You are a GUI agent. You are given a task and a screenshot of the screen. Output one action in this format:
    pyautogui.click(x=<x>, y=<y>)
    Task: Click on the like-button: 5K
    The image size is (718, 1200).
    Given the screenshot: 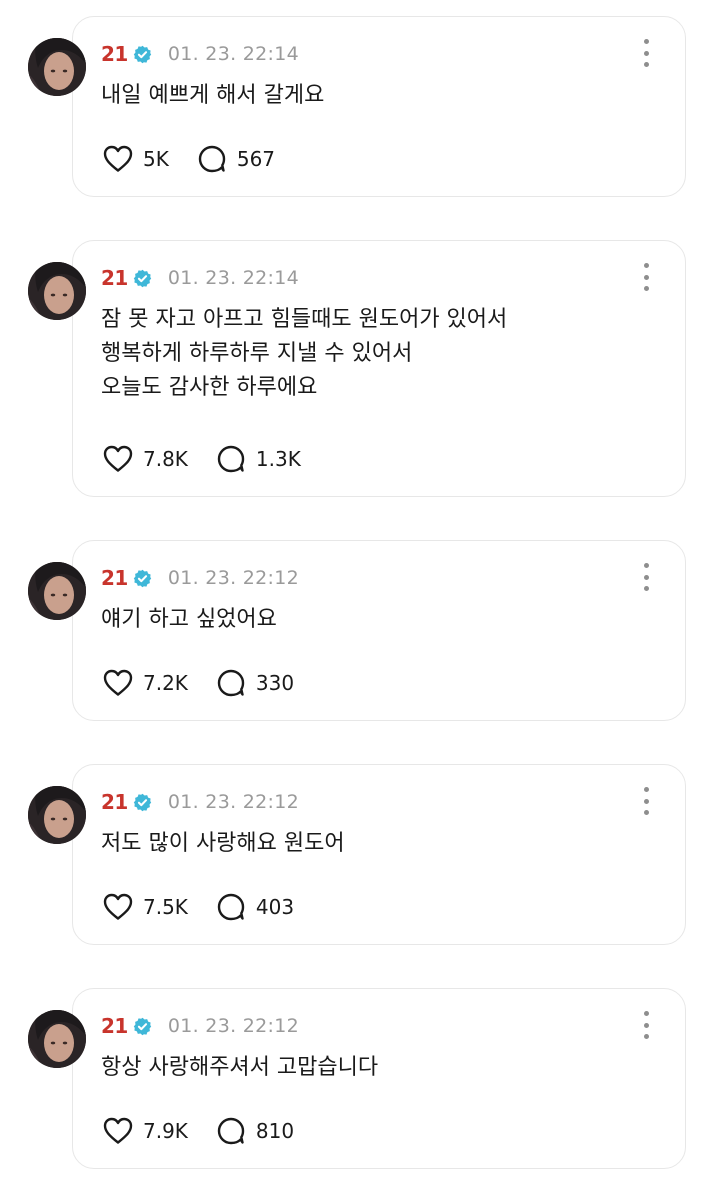 What is the action you would take?
    pyautogui.click(x=136, y=159)
    